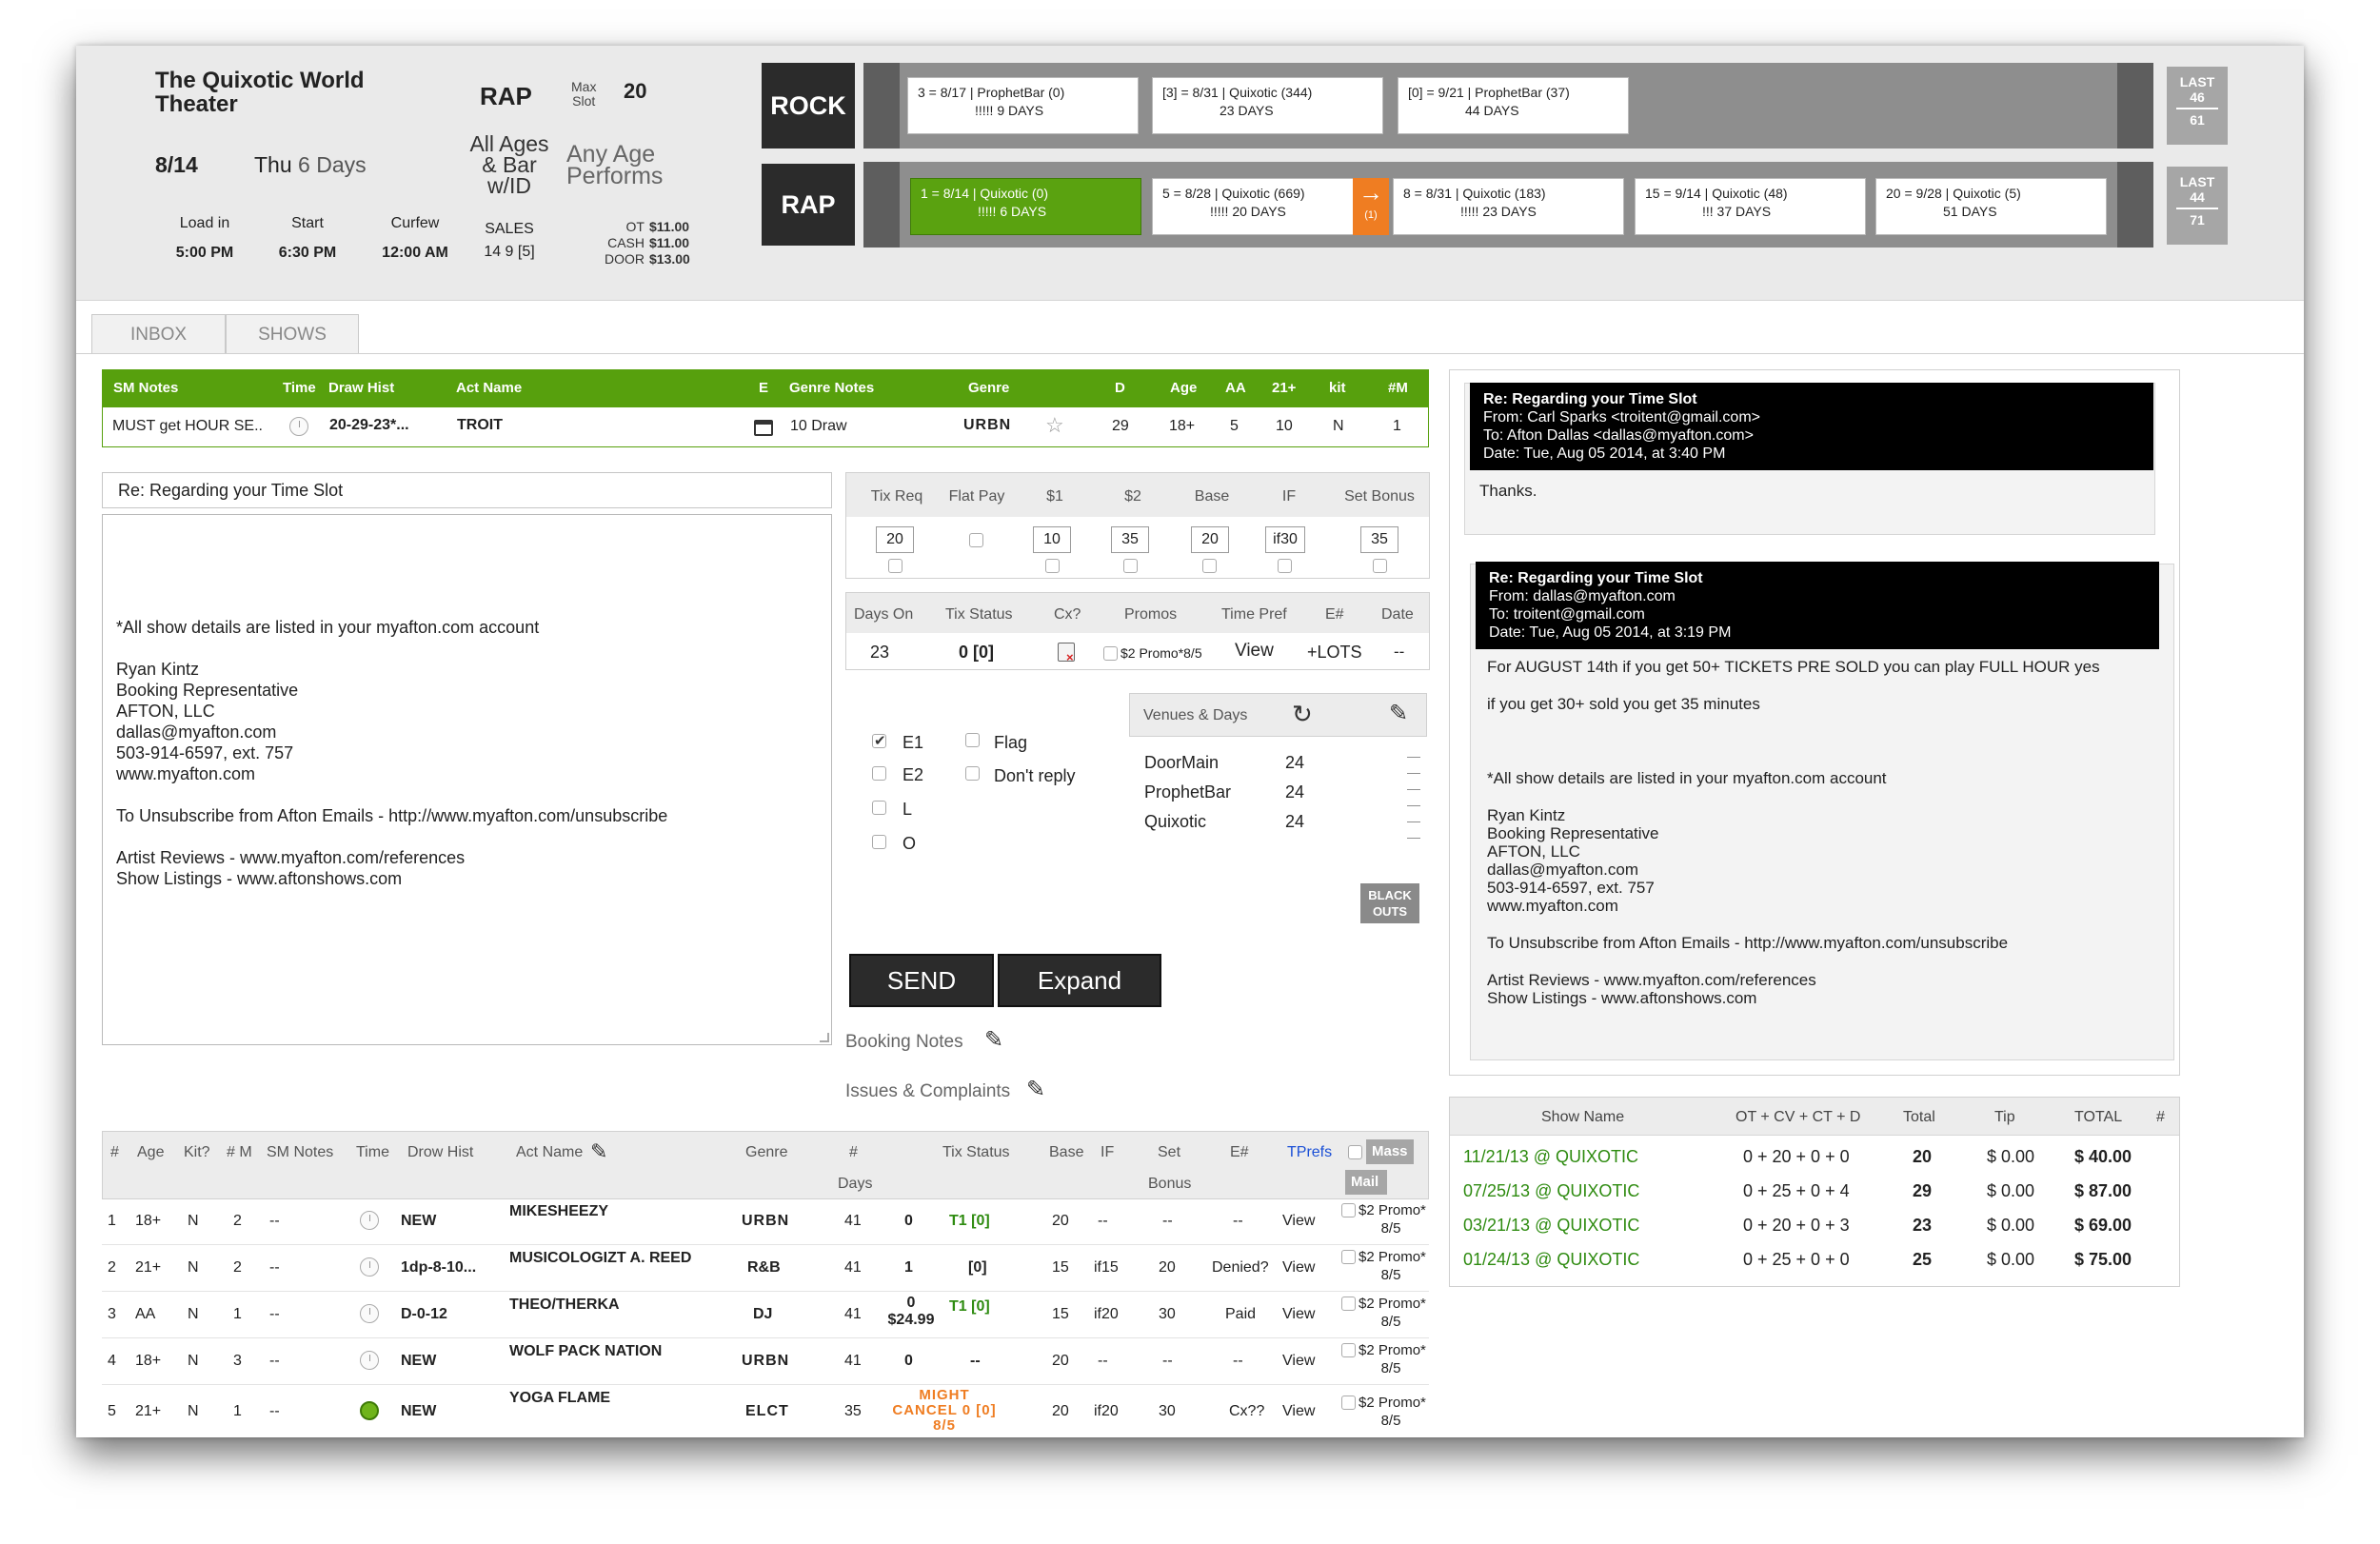 The width and height of the screenshot is (2380, 1544). What do you see at coordinates (292, 334) in the screenshot?
I see `tab-shows: SHOWS` at bounding box center [292, 334].